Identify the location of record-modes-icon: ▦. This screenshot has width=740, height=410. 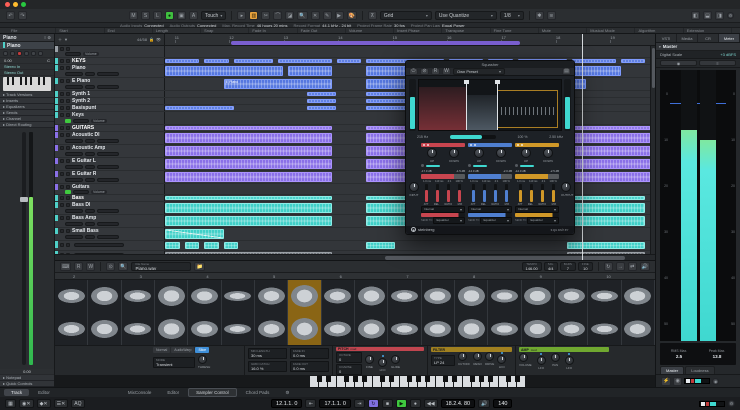
(10, 403).